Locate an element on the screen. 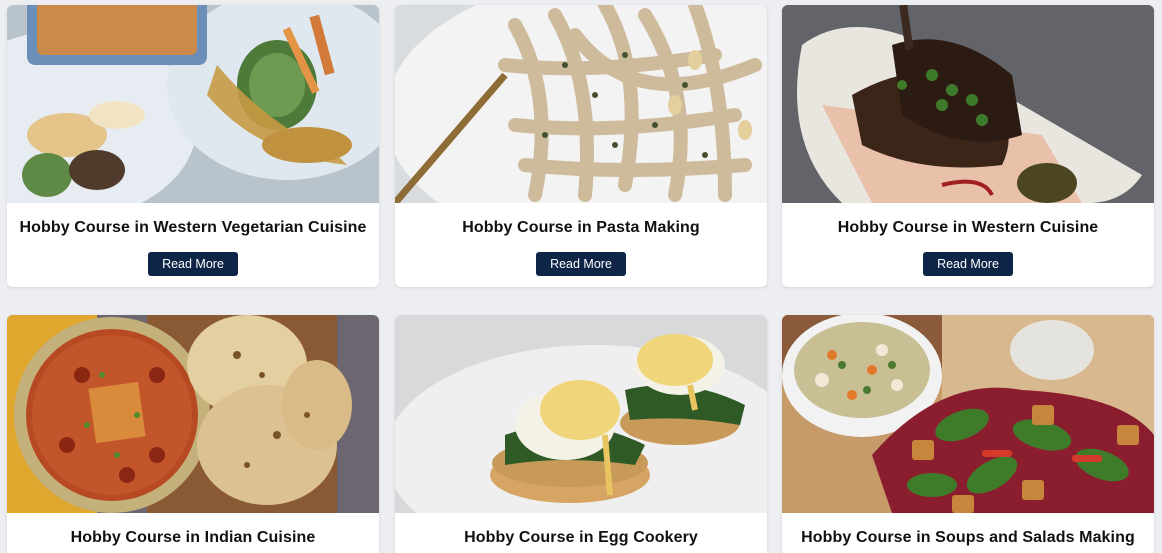 Image resolution: width=1162 pixels, height=553 pixels. pesto-fettuccine-photo is located at coordinates (581, 104).